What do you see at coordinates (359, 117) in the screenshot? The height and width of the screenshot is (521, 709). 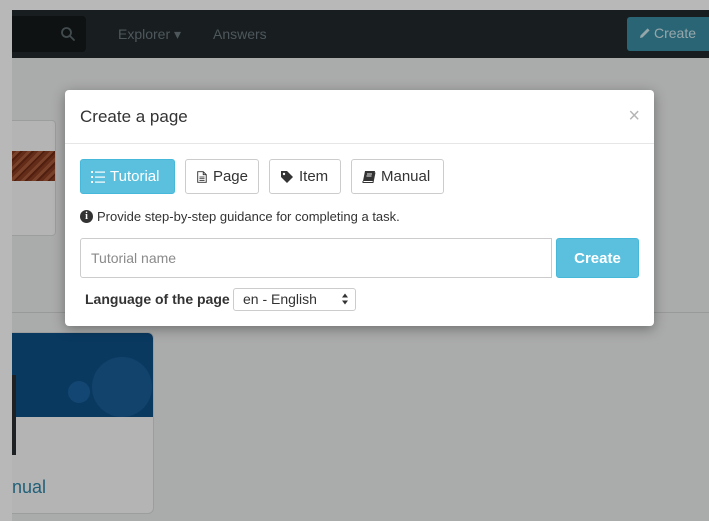 I see `modal-header: Create a page ×` at bounding box center [359, 117].